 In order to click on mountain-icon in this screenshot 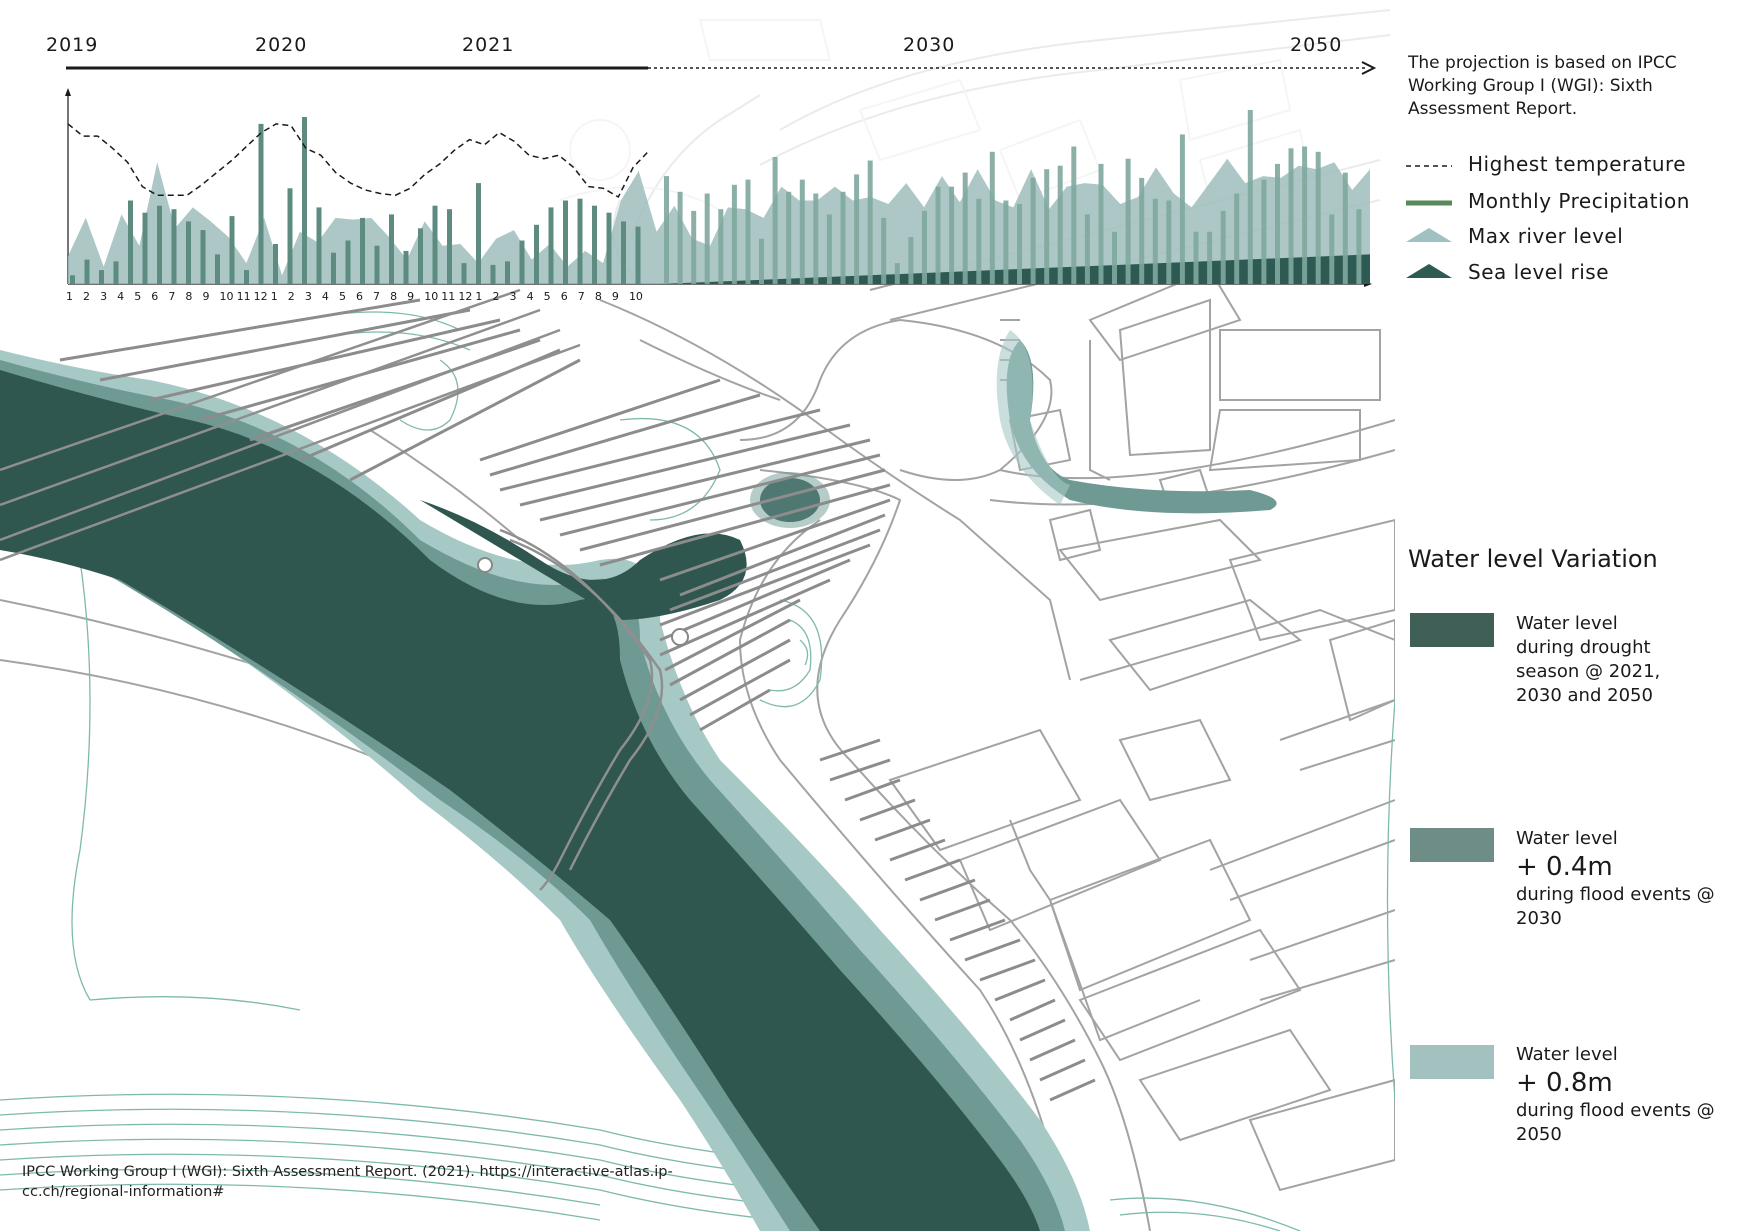, I will do `click(1429, 235)`.